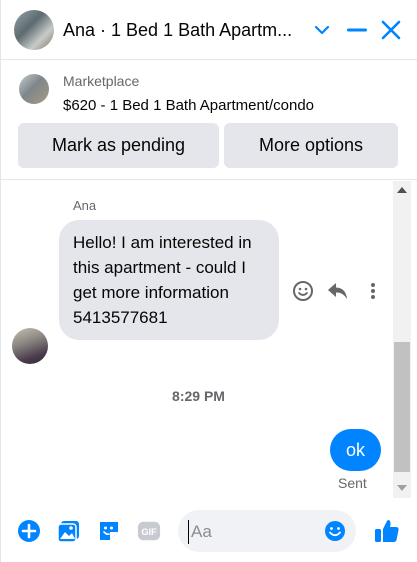 This screenshot has height=562, width=417. What do you see at coordinates (85, 205) in the screenshot?
I see `sender-name: Ana` at bounding box center [85, 205].